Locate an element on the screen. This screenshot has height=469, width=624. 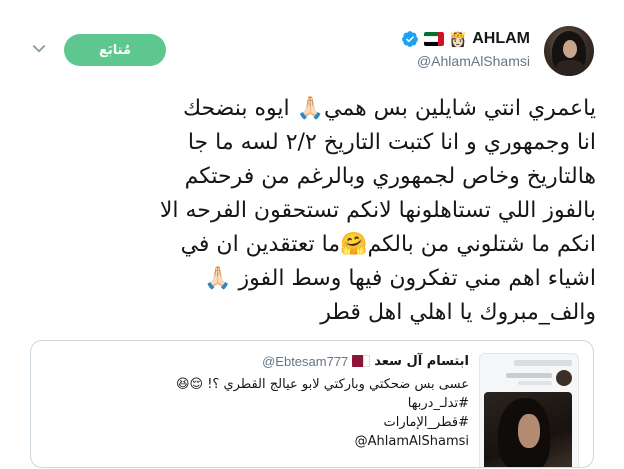
author-name-row: AHLAM 👸🏻 is located at coordinates (465, 39).